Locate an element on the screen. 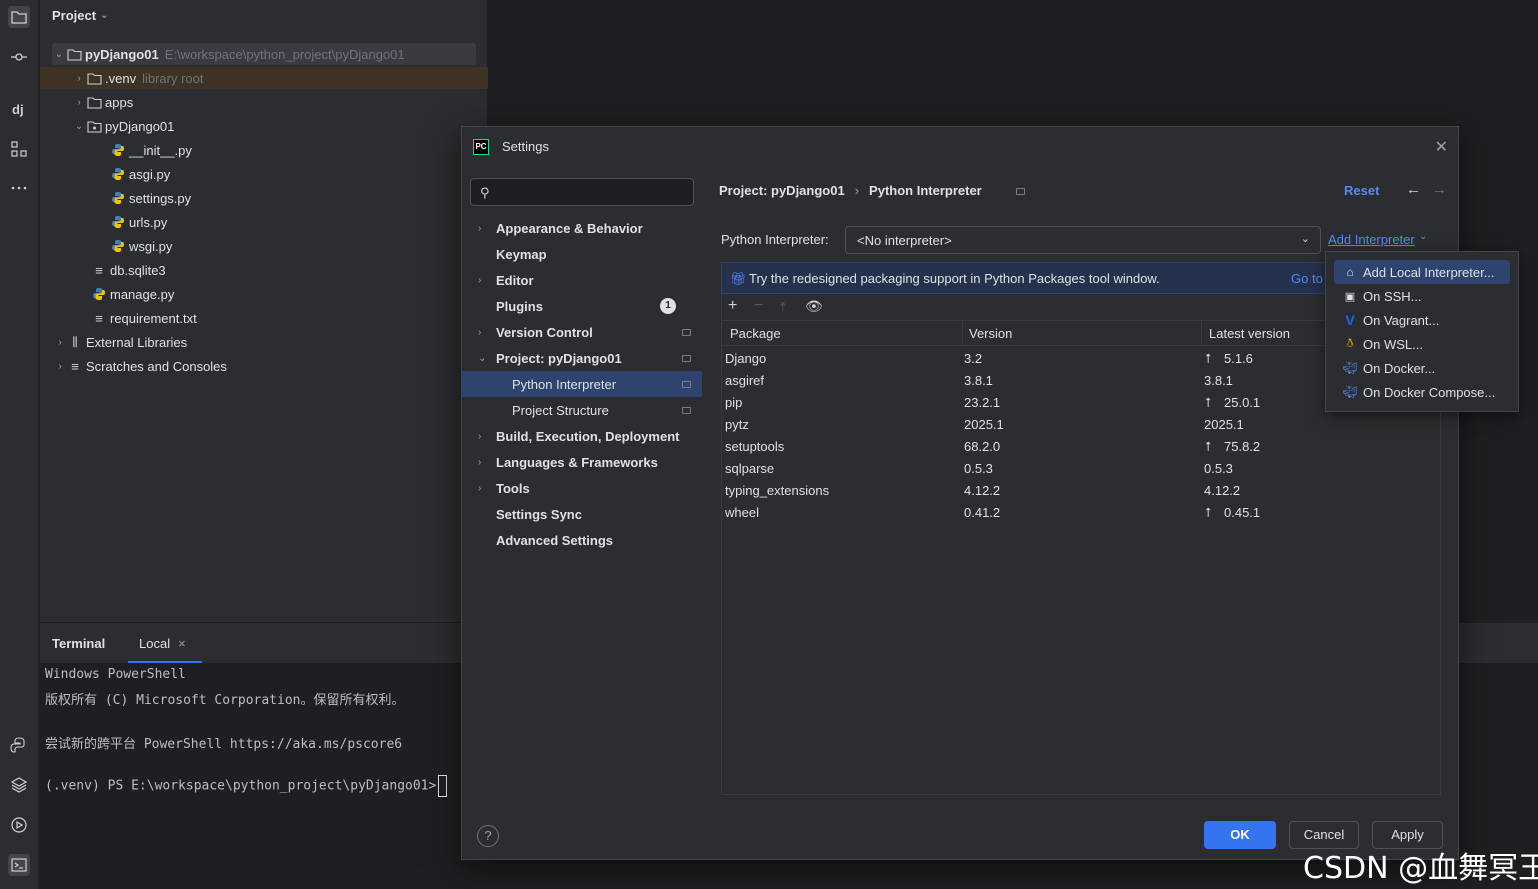 Image resolution: width=1538 pixels, height=889 pixels. eye-icon: 👁︎ is located at coordinates (814, 306).